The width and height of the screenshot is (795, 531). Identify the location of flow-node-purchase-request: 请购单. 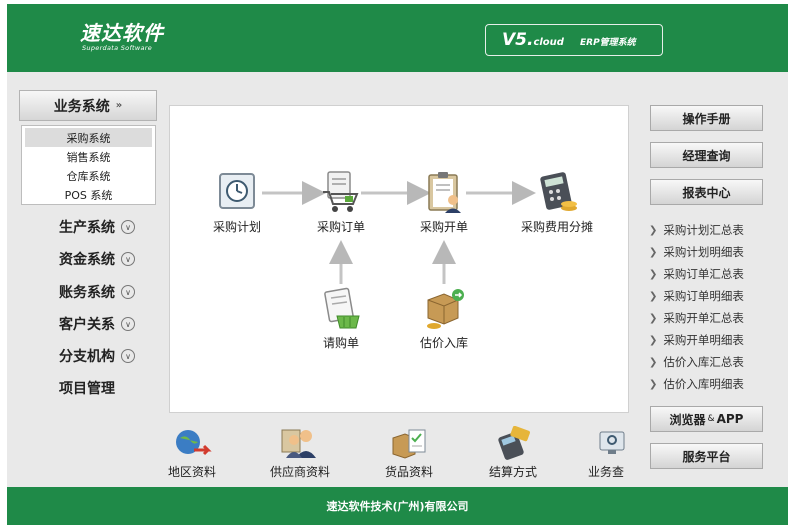
(341, 318).